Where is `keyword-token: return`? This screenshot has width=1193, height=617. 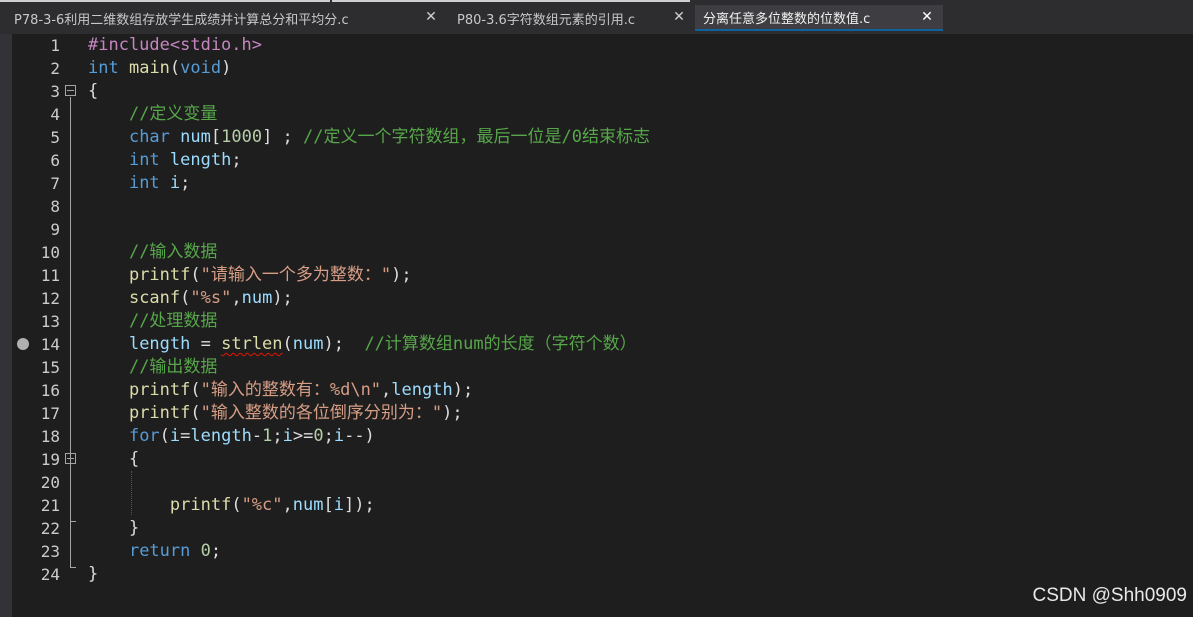
keyword-token: return is located at coordinates (159, 551).